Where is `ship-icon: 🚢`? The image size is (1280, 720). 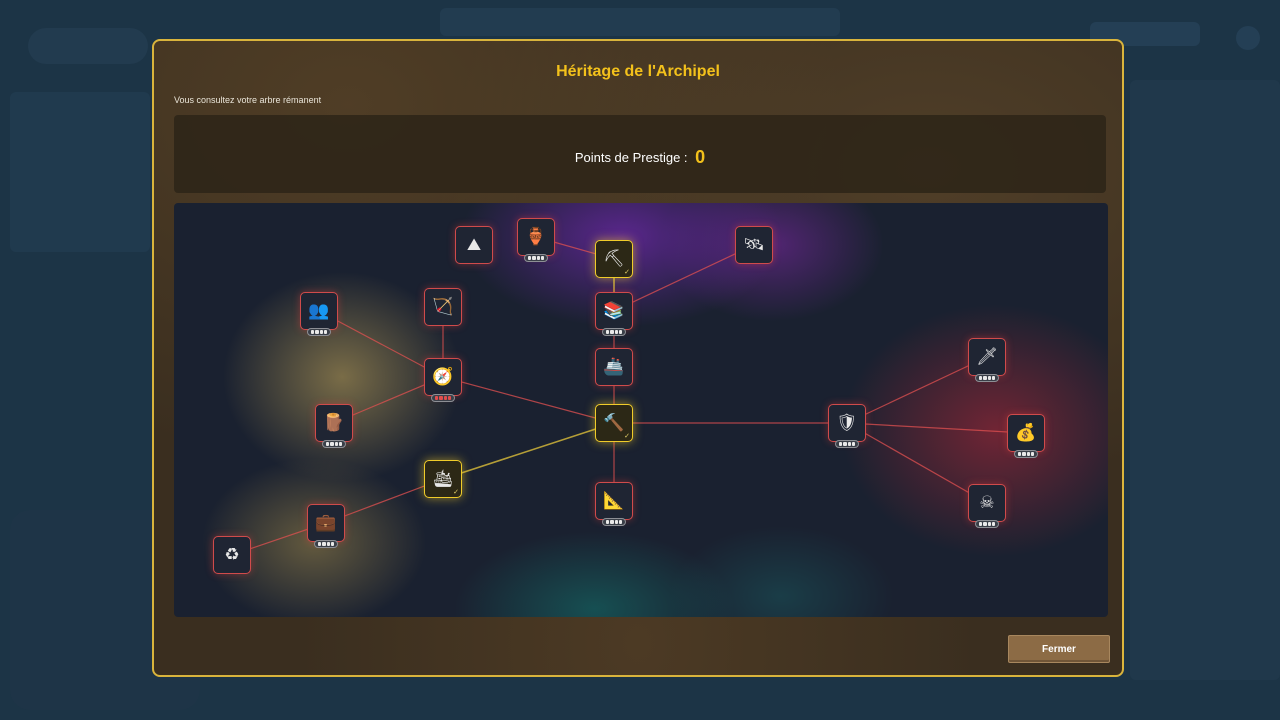 ship-icon: 🚢 is located at coordinates (614, 366).